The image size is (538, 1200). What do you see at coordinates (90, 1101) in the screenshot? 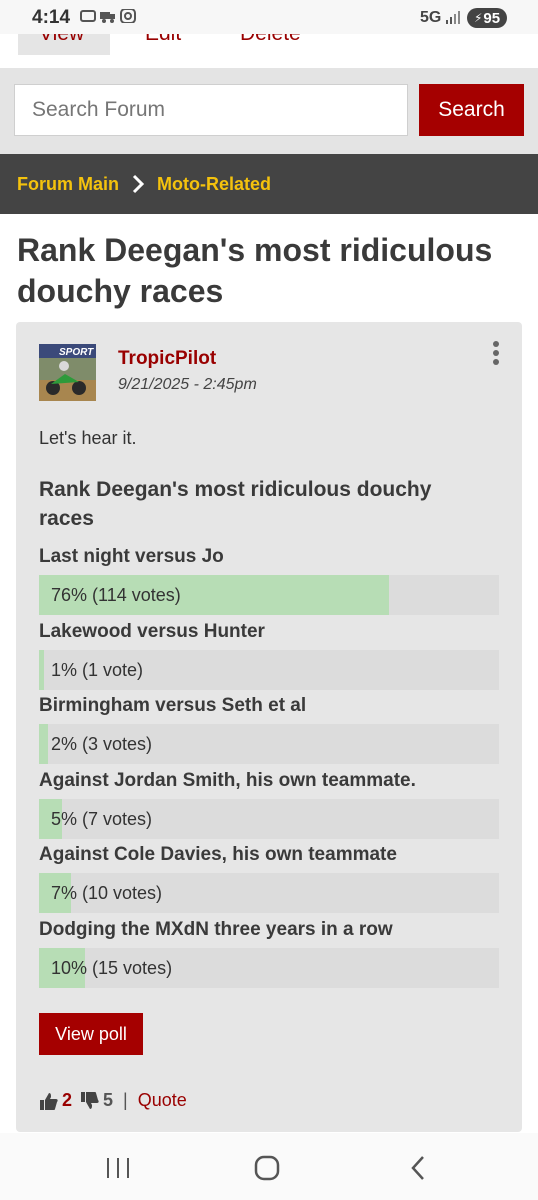
I see `thumbs-down-icon` at bounding box center [90, 1101].